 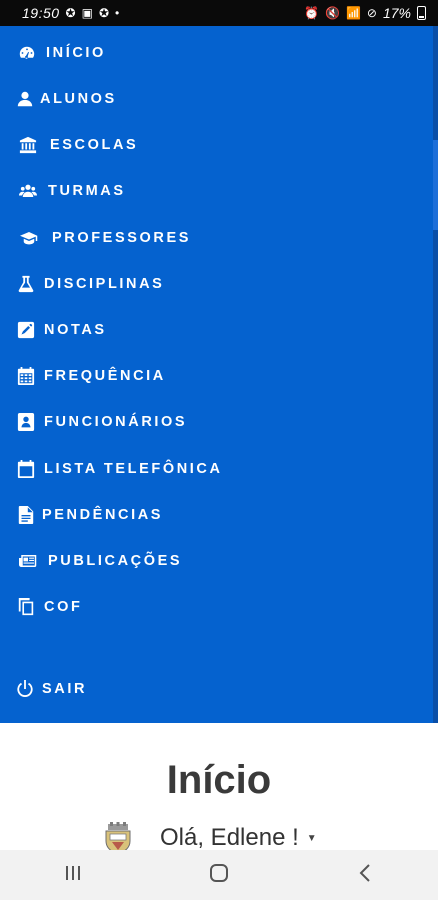 I want to click on menu-item-professores: PROFESSORES, so click(x=103, y=238).